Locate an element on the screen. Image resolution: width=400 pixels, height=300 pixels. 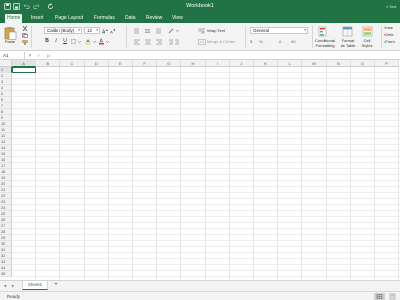
prev-sheet-icon: ◂ is located at coordinates (5, 286).